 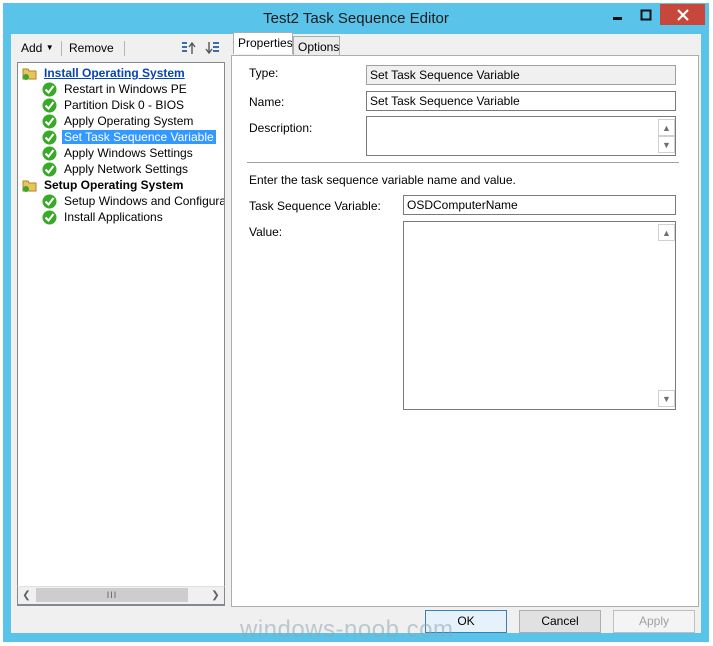 What do you see at coordinates (32, 48) in the screenshot?
I see `add-label: Add` at bounding box center [32, 48].